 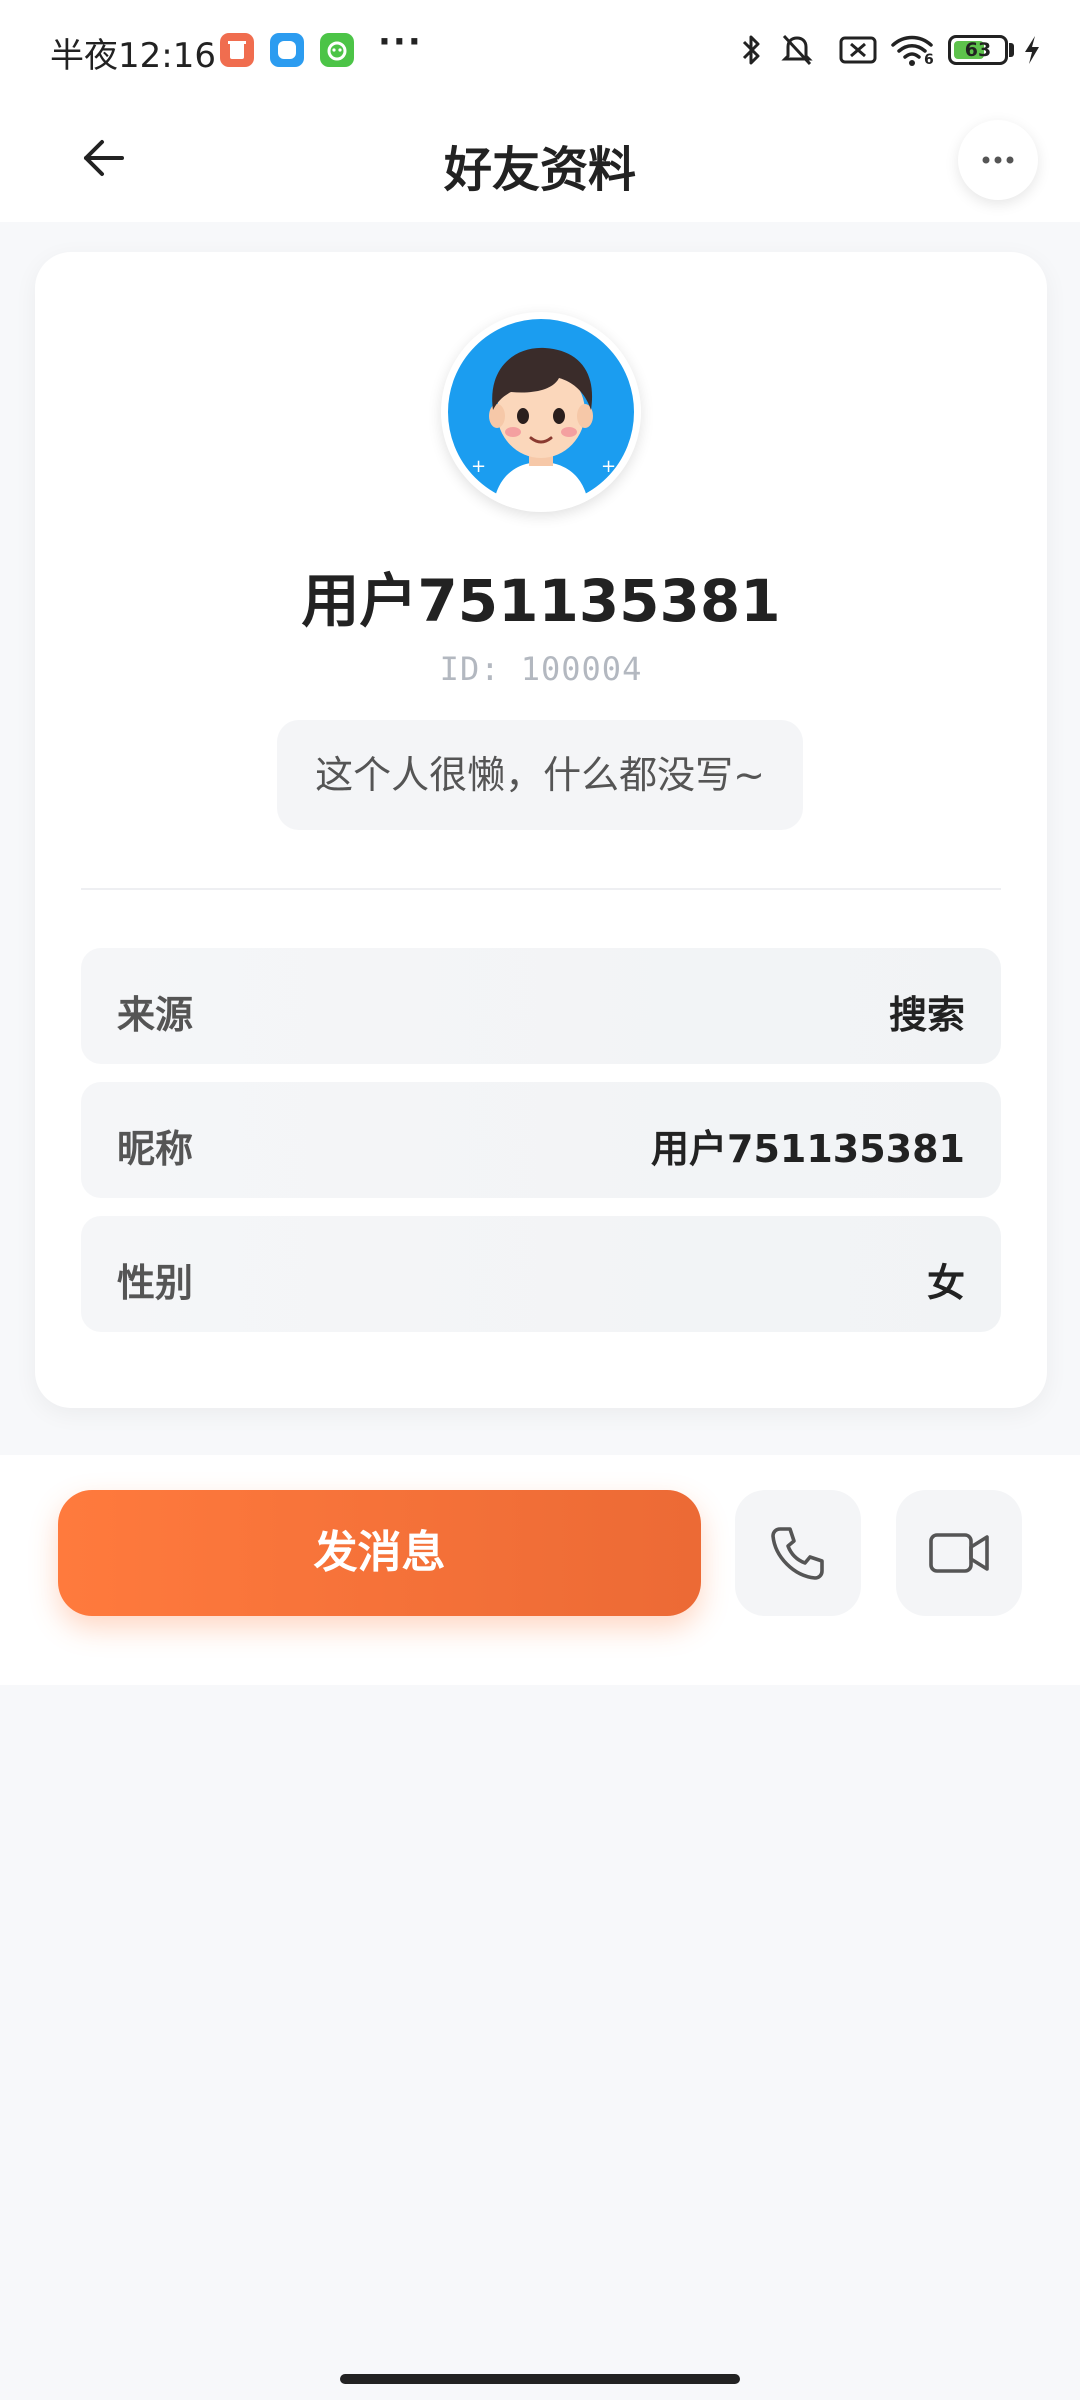 What do you see at coordinates (929, 60) in the screenshot?
I see `wifi-badge: 6` at bounding box center [929, 60].